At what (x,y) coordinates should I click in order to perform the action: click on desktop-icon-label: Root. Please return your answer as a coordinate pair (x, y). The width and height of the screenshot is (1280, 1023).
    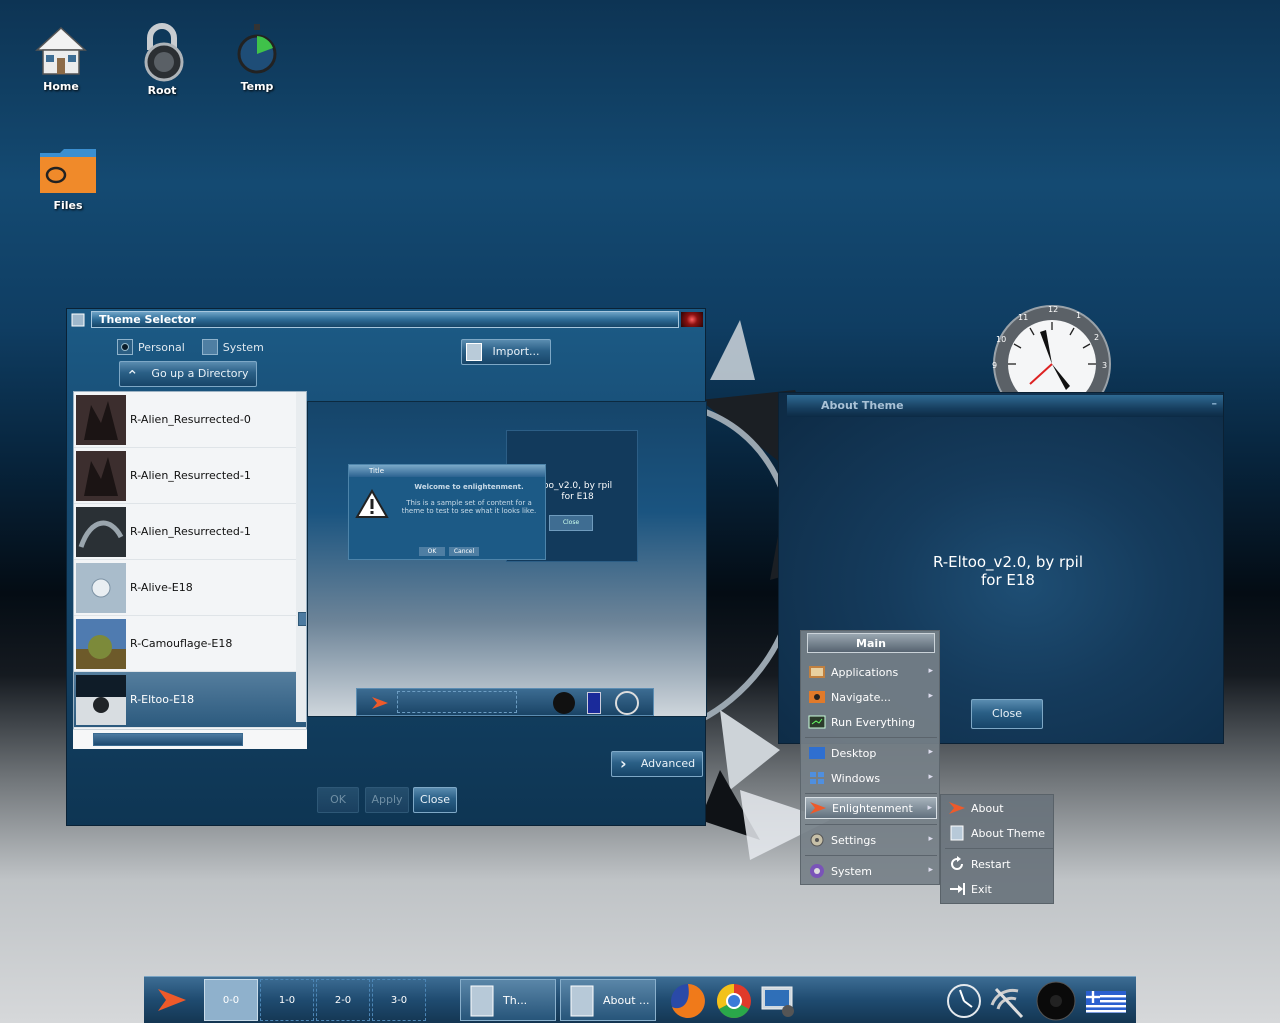
    Looking at the image, I should click on (162, 90).